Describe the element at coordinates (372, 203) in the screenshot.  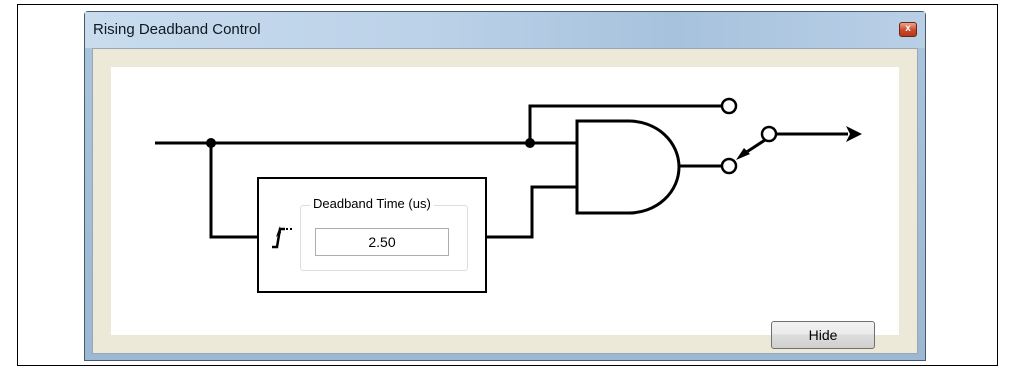
I see `deadband-time-label: Deadband Time (us)` at that location.